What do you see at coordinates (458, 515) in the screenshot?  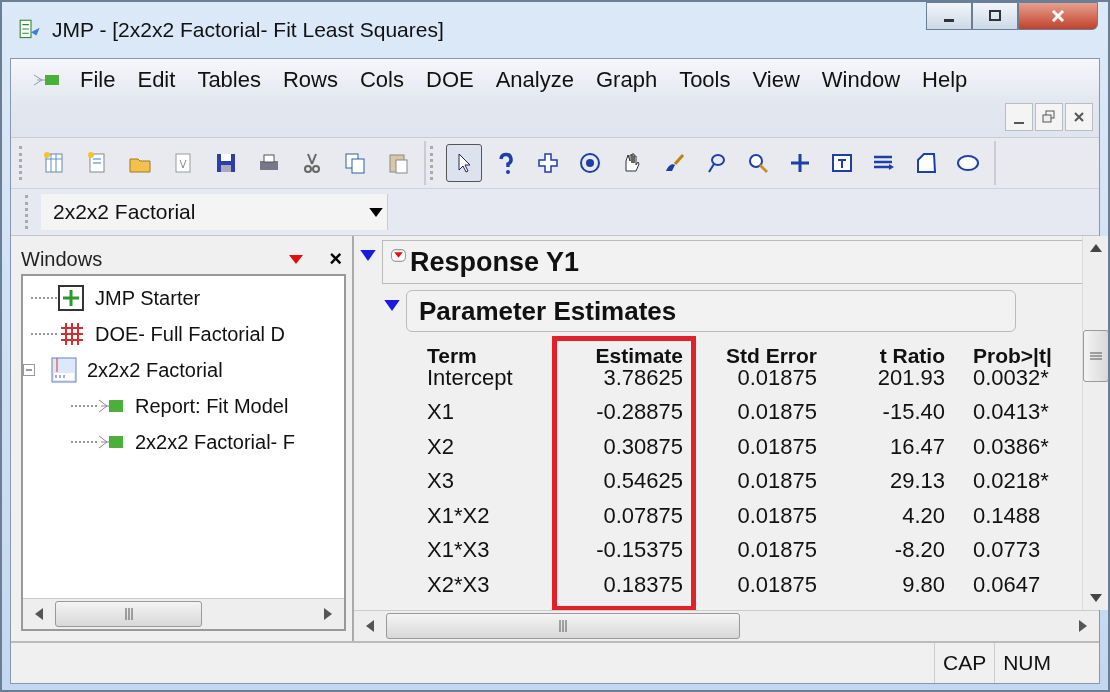 I see `table-cell-text: X1*X2` at bounding box center [458, 515].